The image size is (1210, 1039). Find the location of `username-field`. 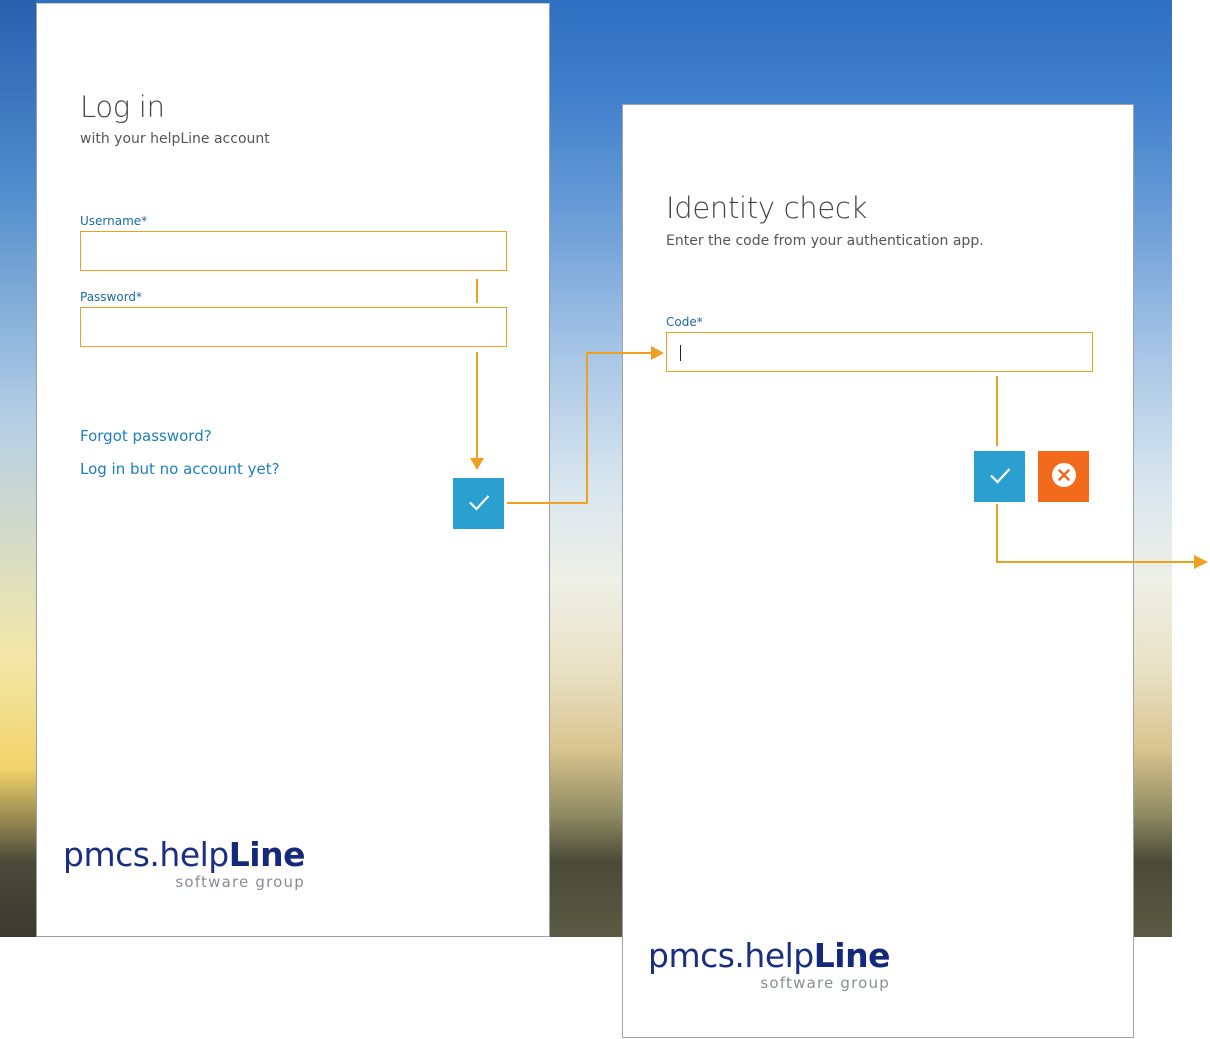

username-field is located at coordinates (293, 251).